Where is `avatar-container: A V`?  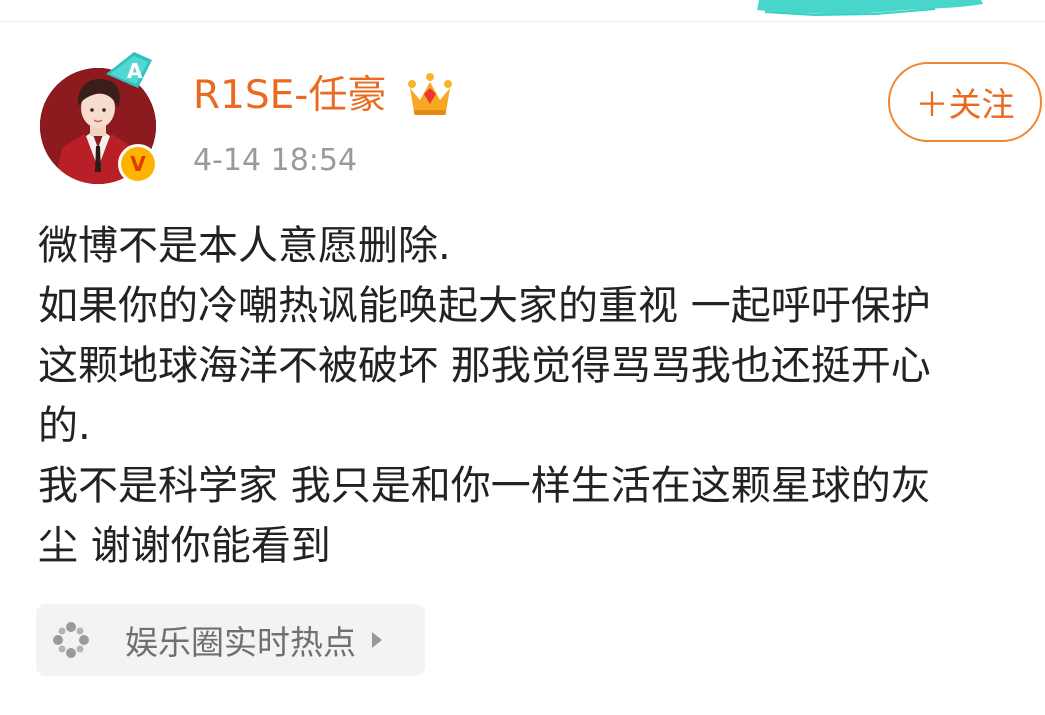 avatar-container: A V is located at coordinates (100, 118).